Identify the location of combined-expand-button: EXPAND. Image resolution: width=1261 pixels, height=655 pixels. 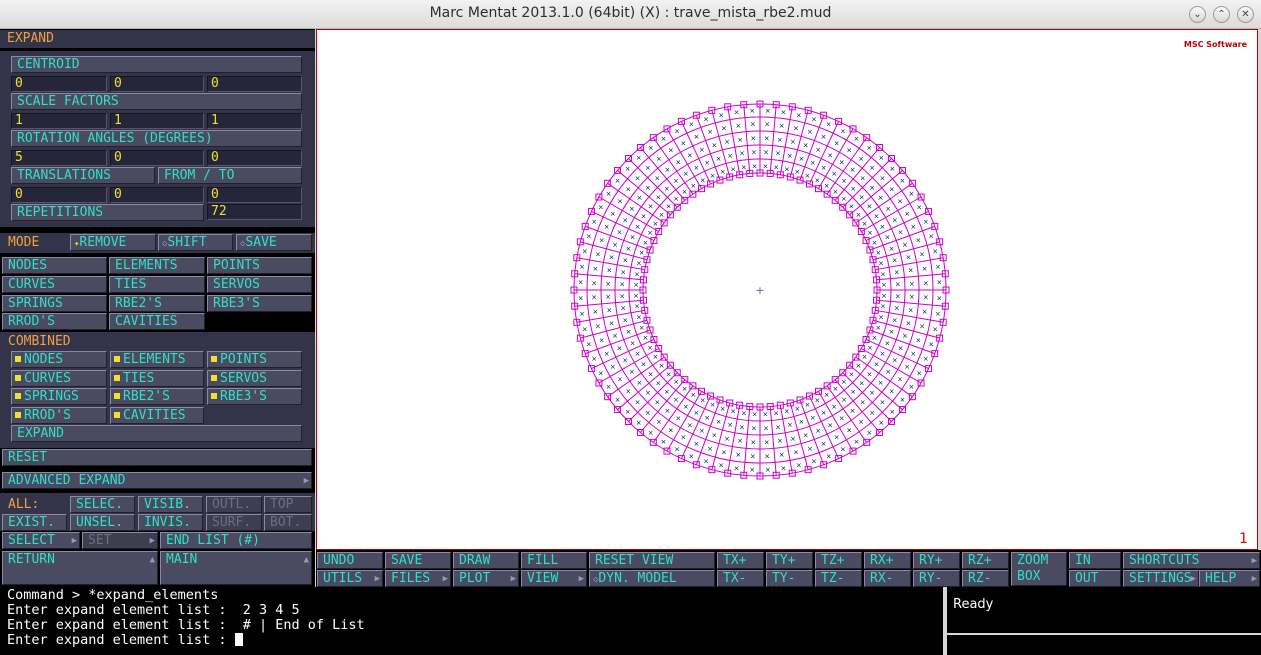
(156, 433).